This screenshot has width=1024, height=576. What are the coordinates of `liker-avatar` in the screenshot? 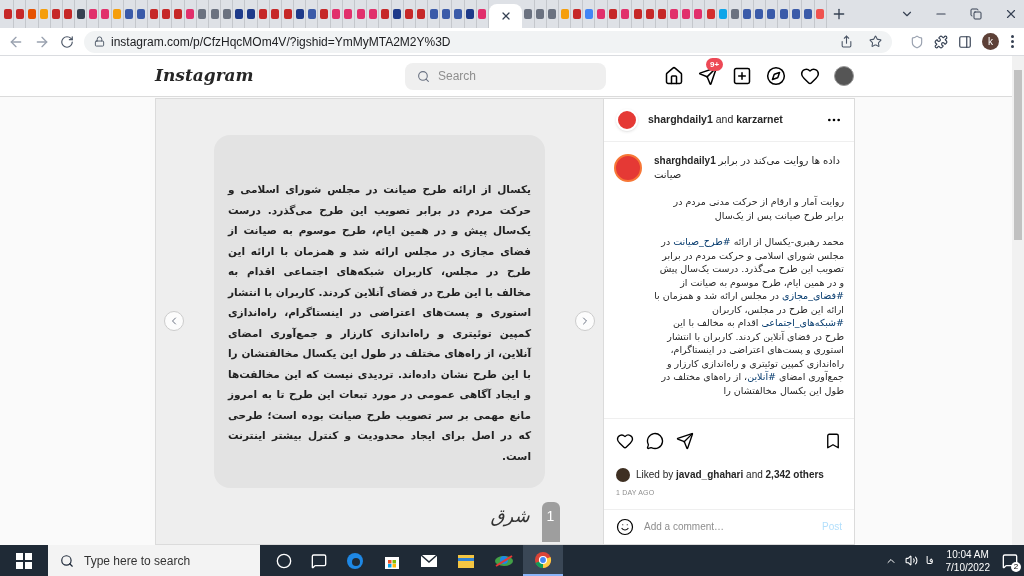 It's located at (623, 474).